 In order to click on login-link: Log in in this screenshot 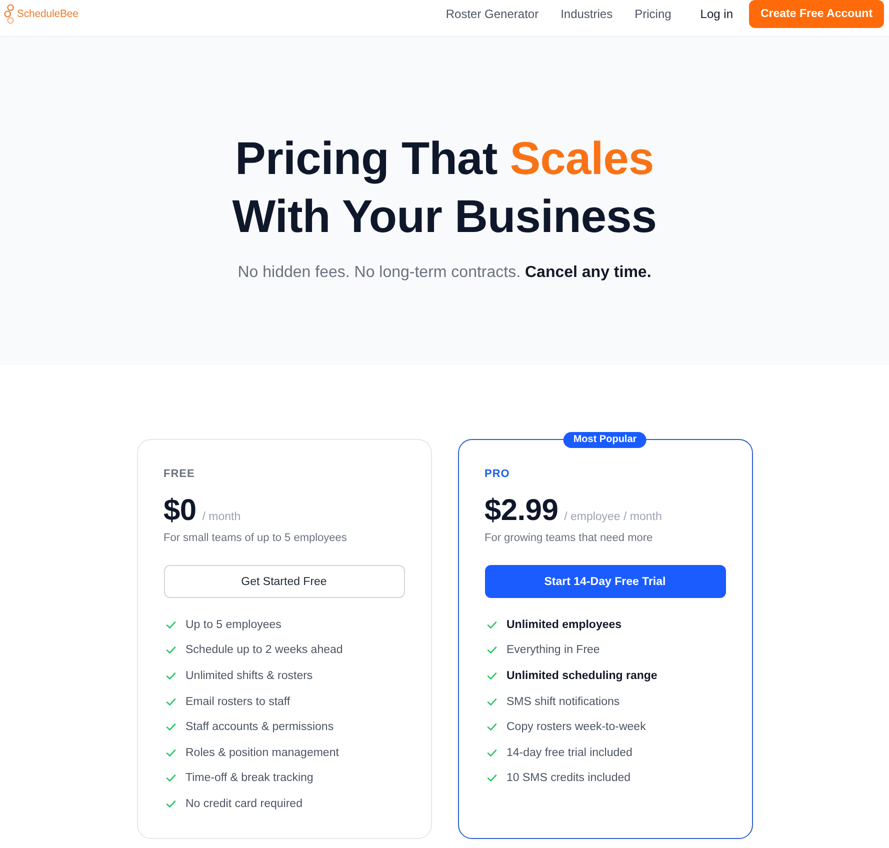, I will do `click(716, 14)`.